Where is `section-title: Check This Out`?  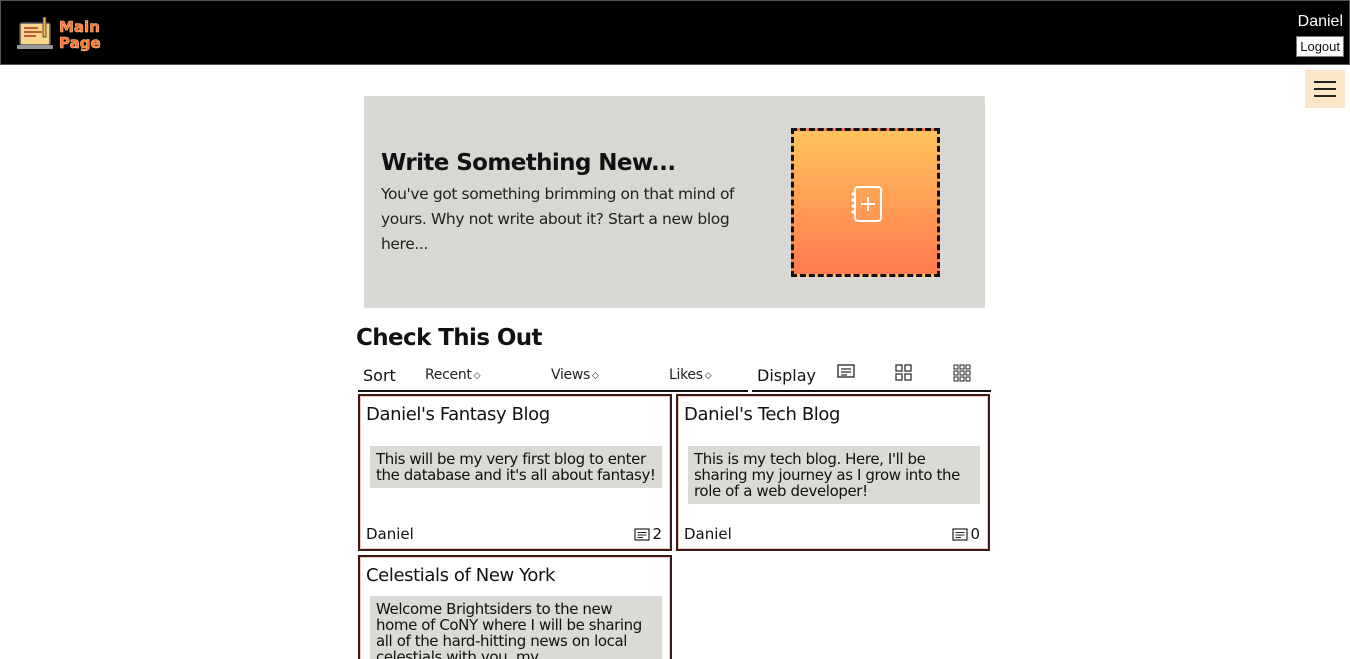
section-title: Check This Out is located at coordinates (449, 338).